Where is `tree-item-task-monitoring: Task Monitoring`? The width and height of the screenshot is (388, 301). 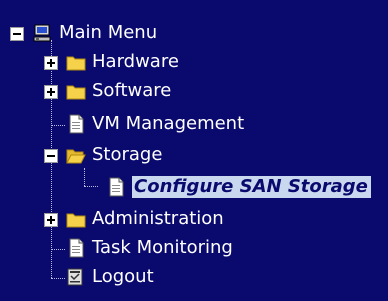
tree-item-task-monitoring: Task Monitoring is located at coordinates (149, 248).